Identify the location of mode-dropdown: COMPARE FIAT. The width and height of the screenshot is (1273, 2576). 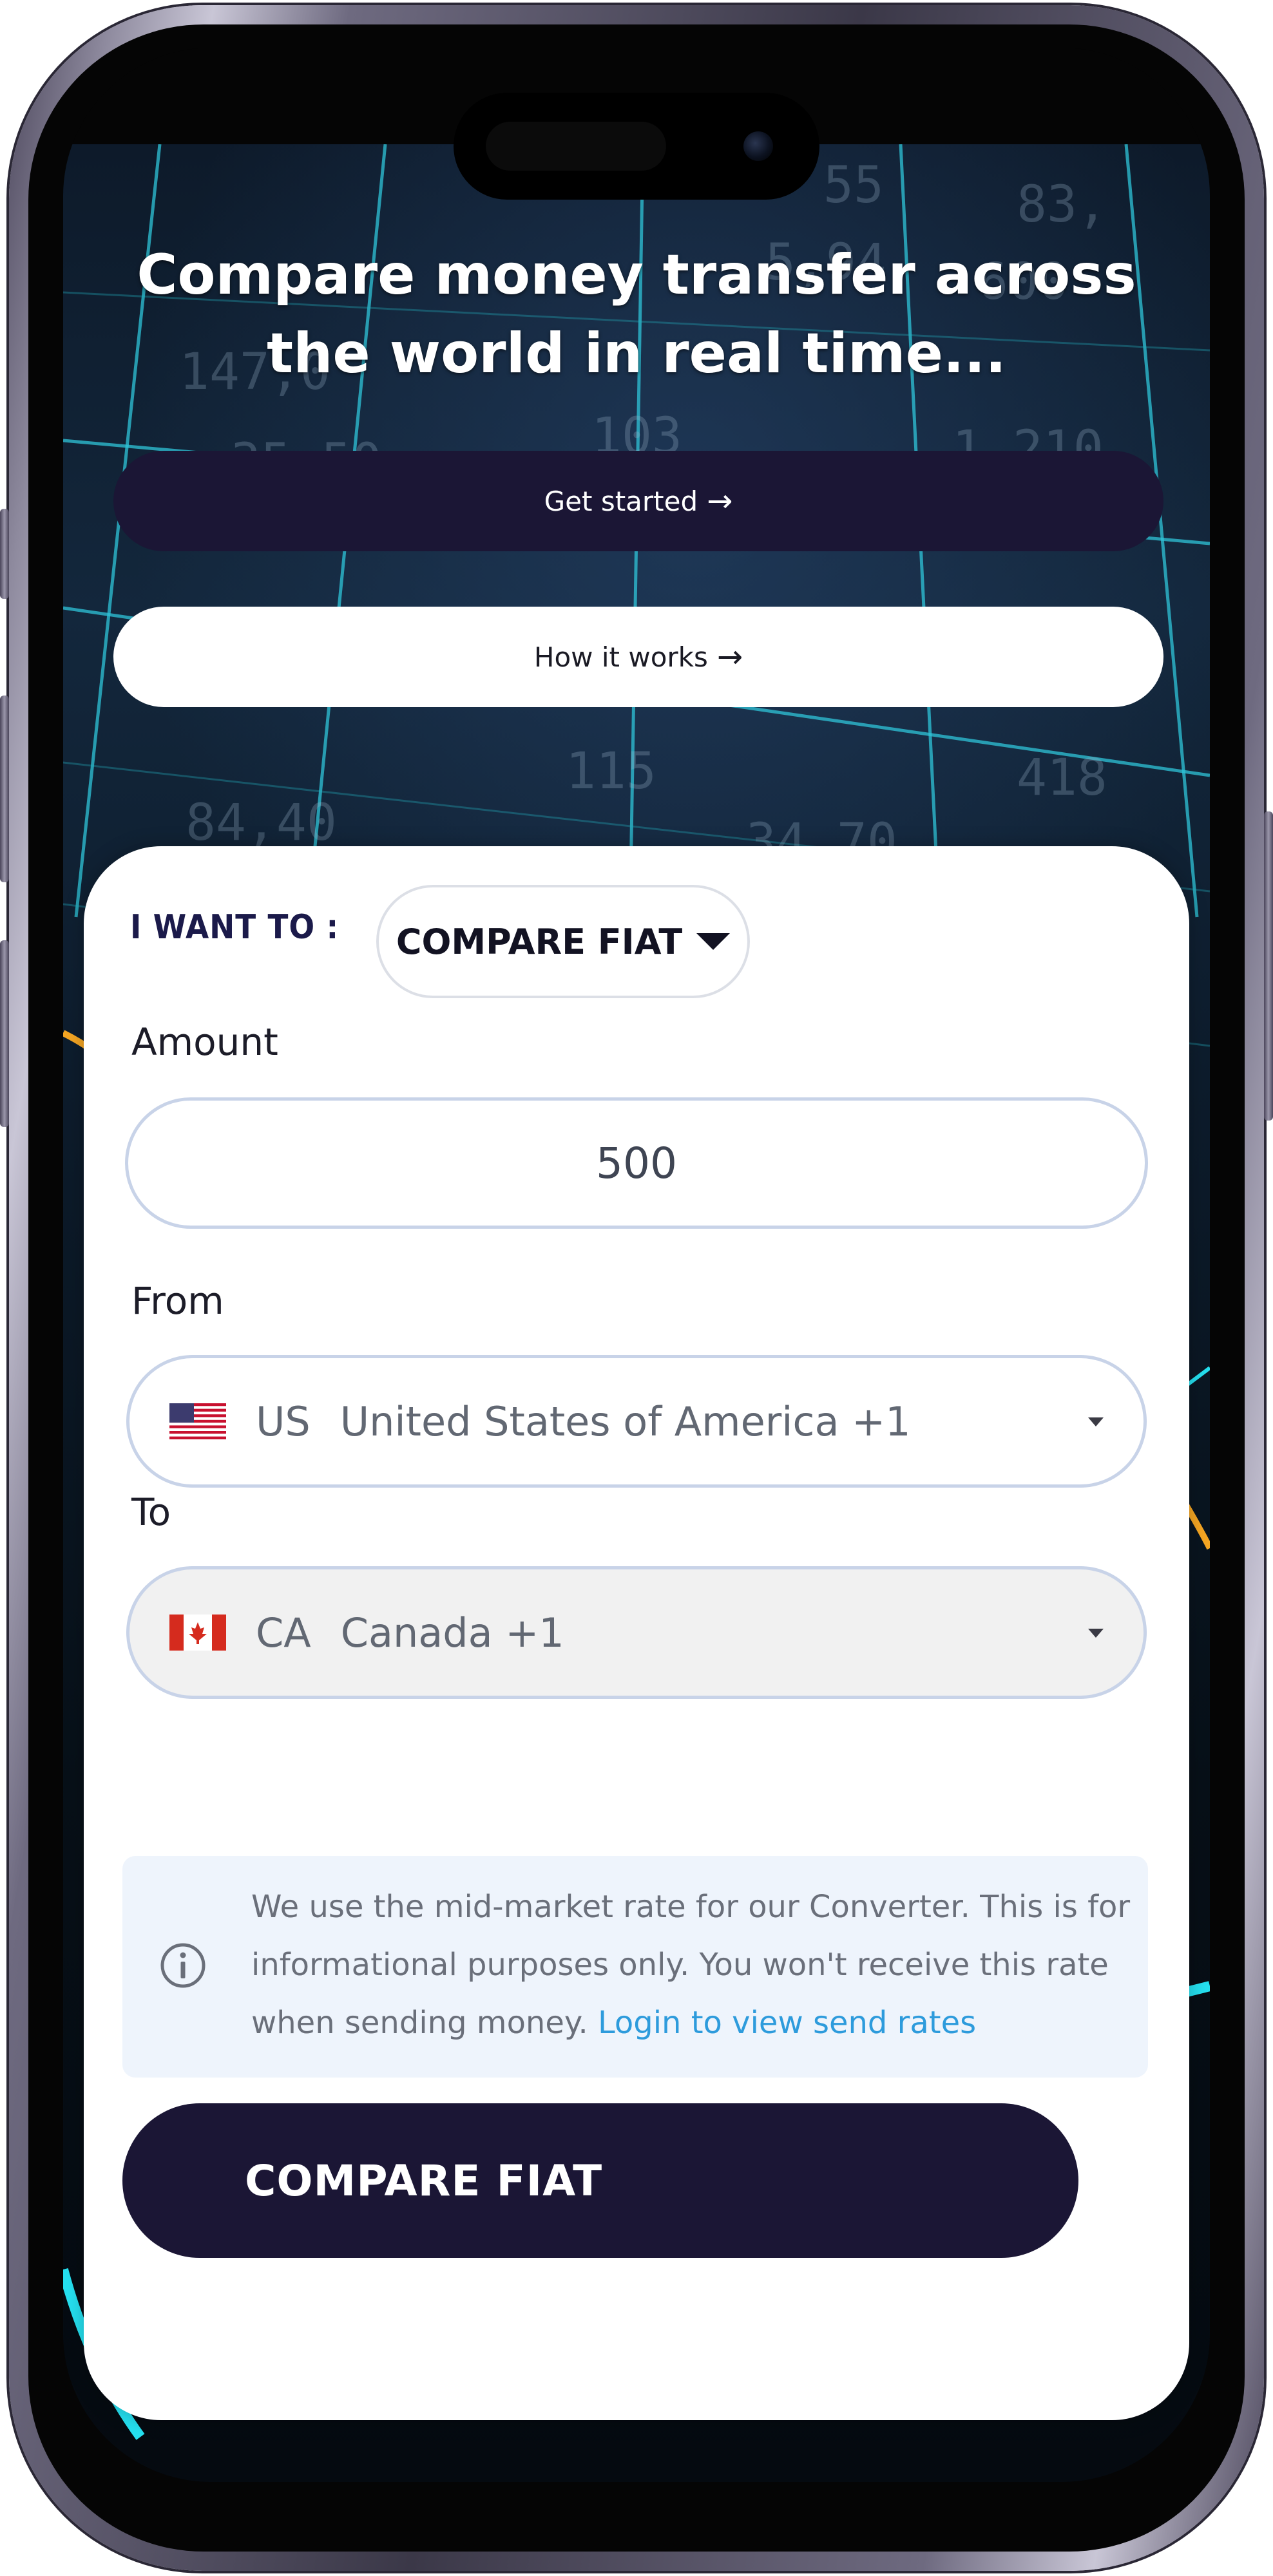
(563, 942).